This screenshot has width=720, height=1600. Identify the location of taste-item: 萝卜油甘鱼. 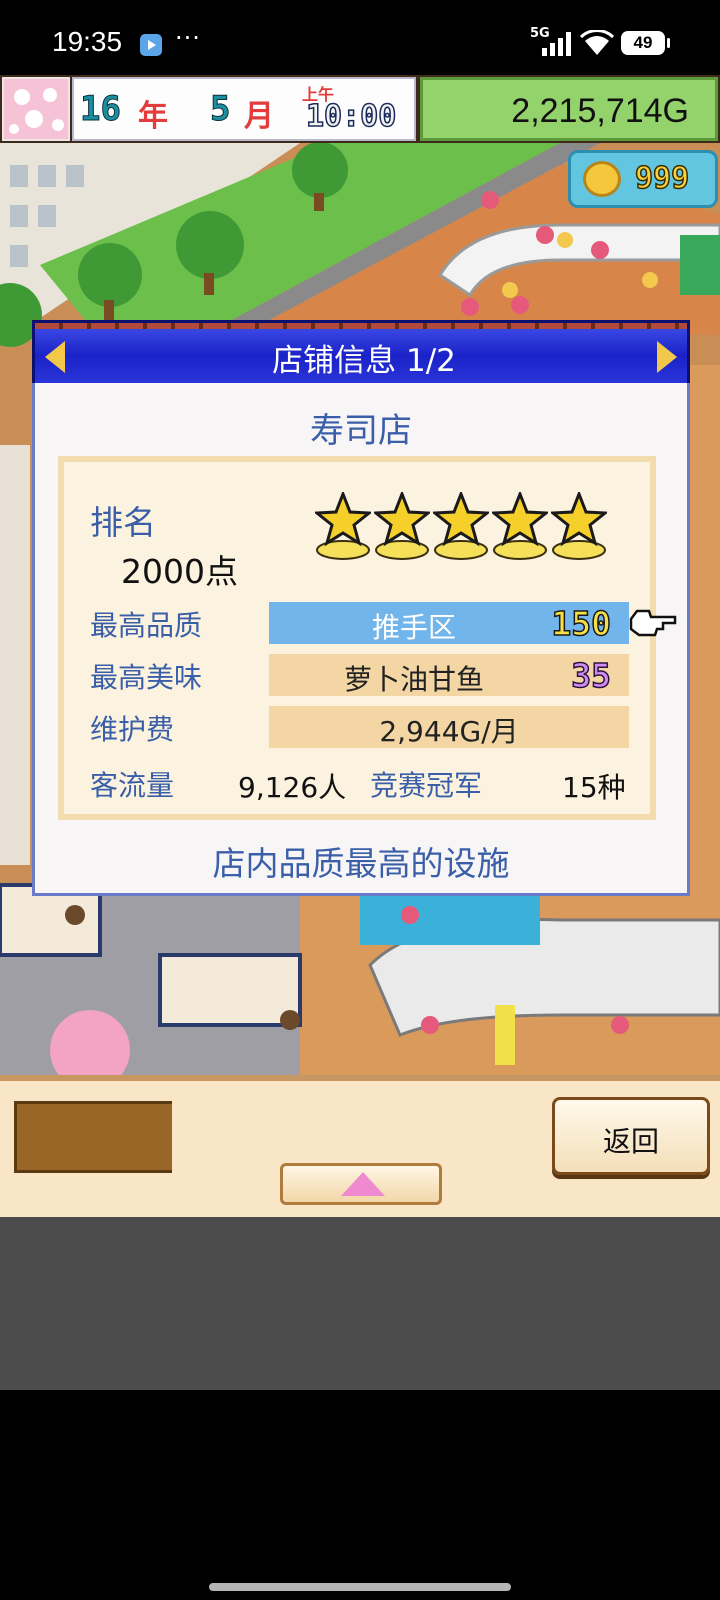
(413, 679).